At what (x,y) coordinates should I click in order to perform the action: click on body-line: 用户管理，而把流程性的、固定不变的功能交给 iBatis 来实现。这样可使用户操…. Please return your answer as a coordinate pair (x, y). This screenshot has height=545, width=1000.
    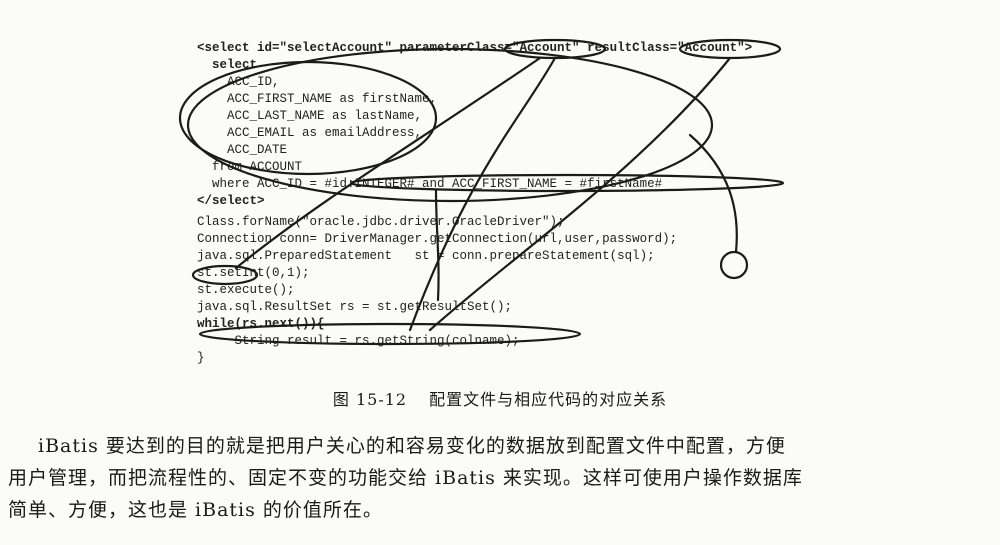
    Looking at the image, I should click on (405, 478).